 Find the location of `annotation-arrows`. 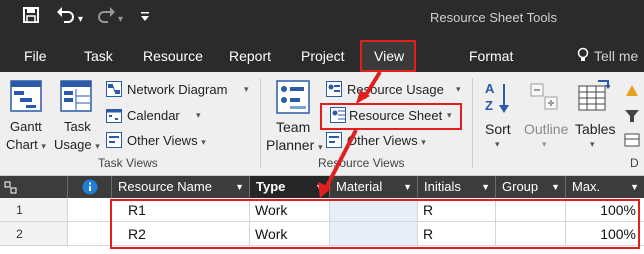

annotation-arrows is located at coordinates (350, 134).